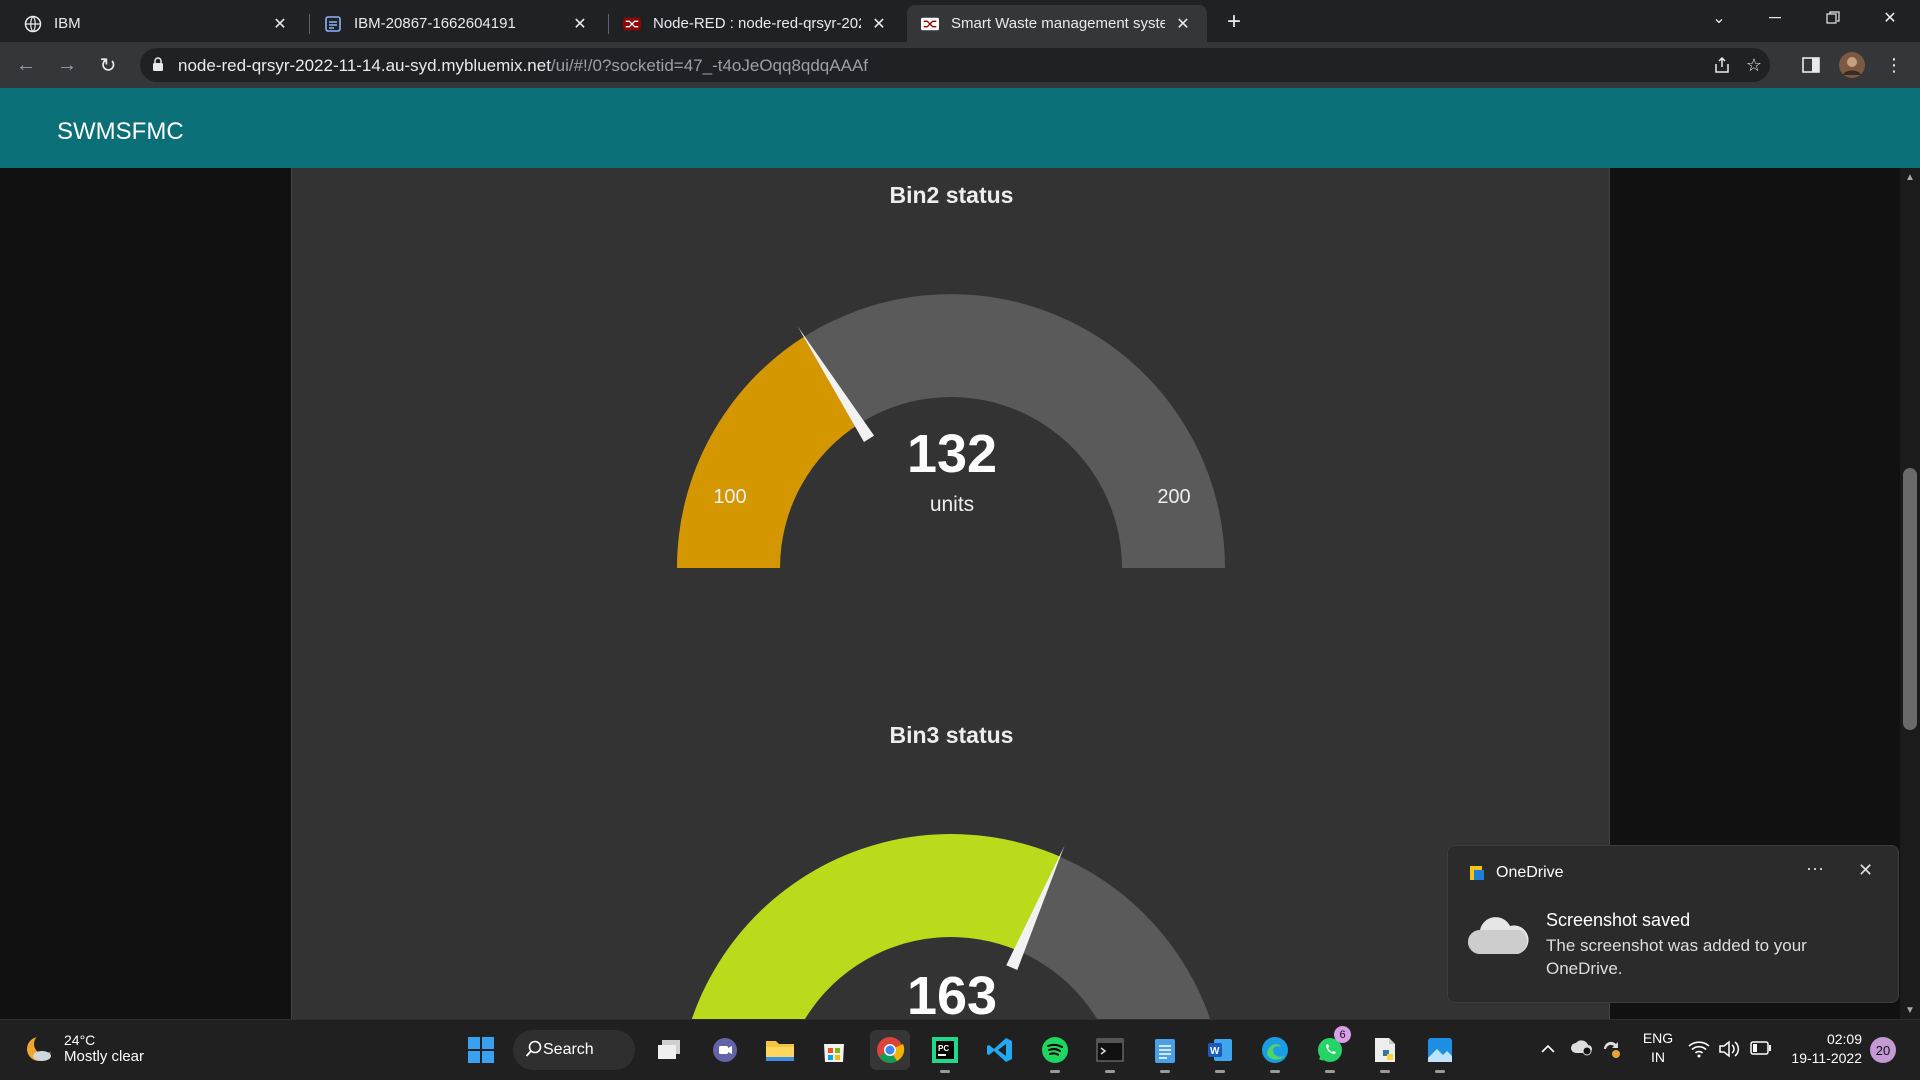  Describe the element at coordinates (780, 1050) in the screenshot. I see `file-explorer-icon` at that location.